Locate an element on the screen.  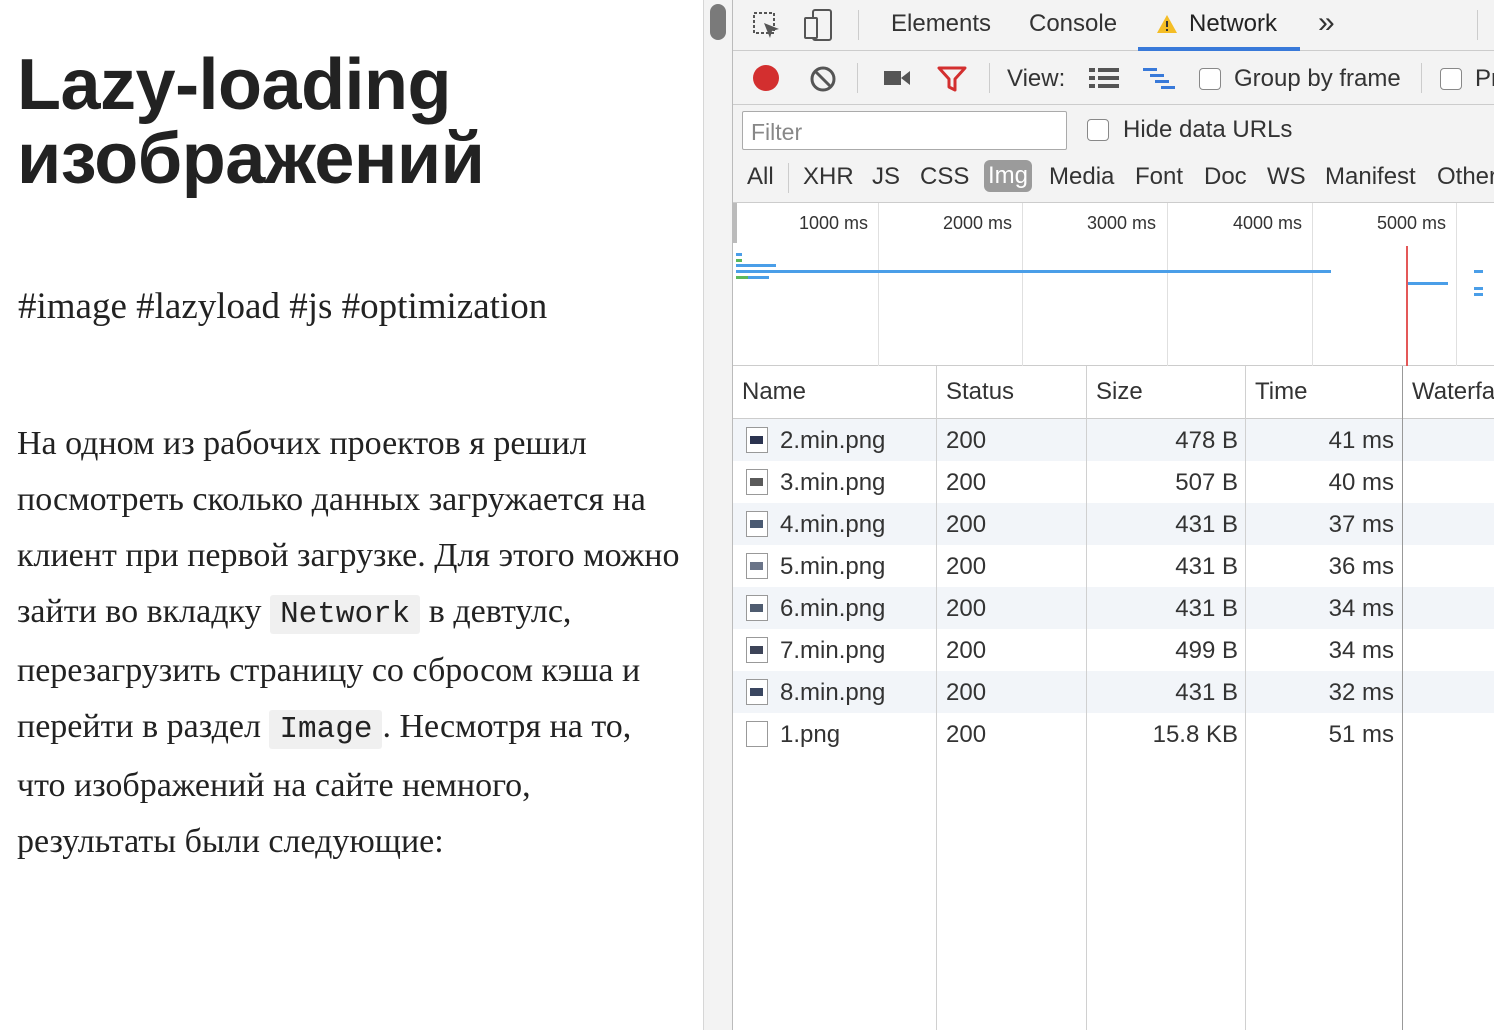
record-icon is located at coordinates (766, 80).